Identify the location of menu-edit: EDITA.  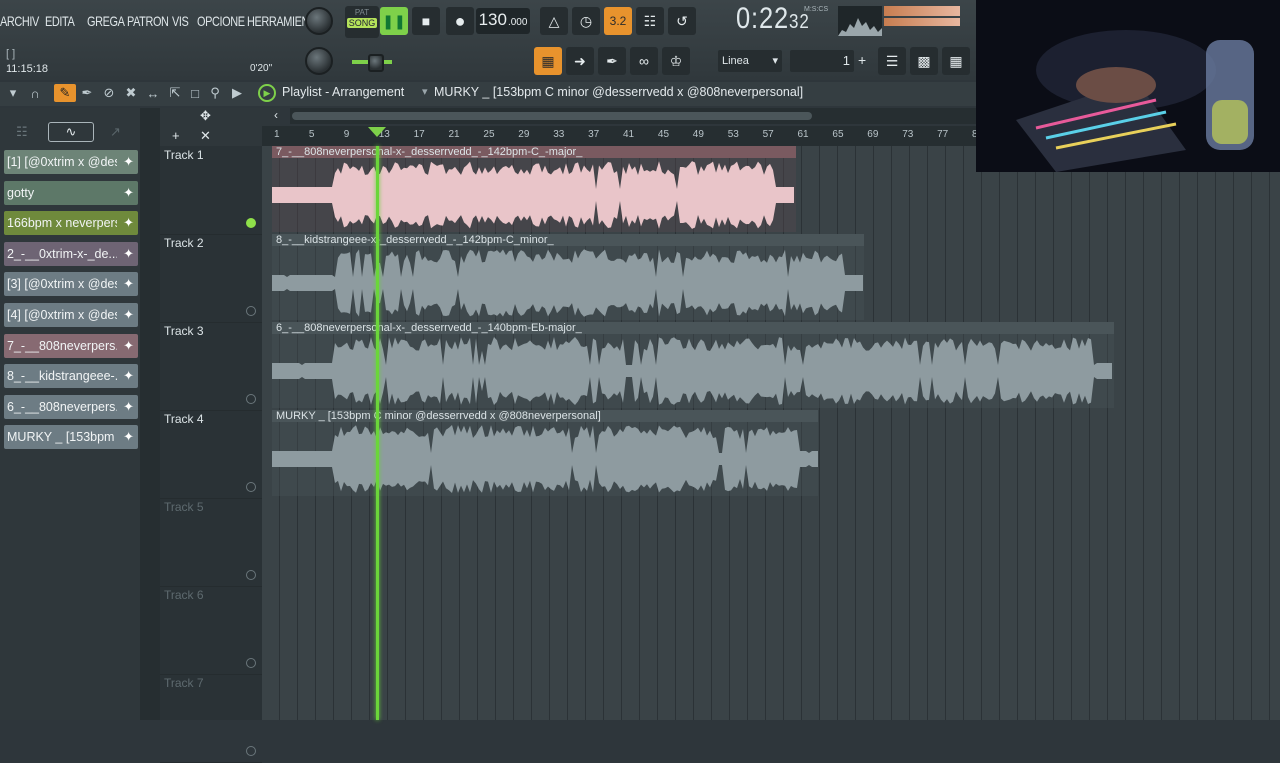
(61, 21).